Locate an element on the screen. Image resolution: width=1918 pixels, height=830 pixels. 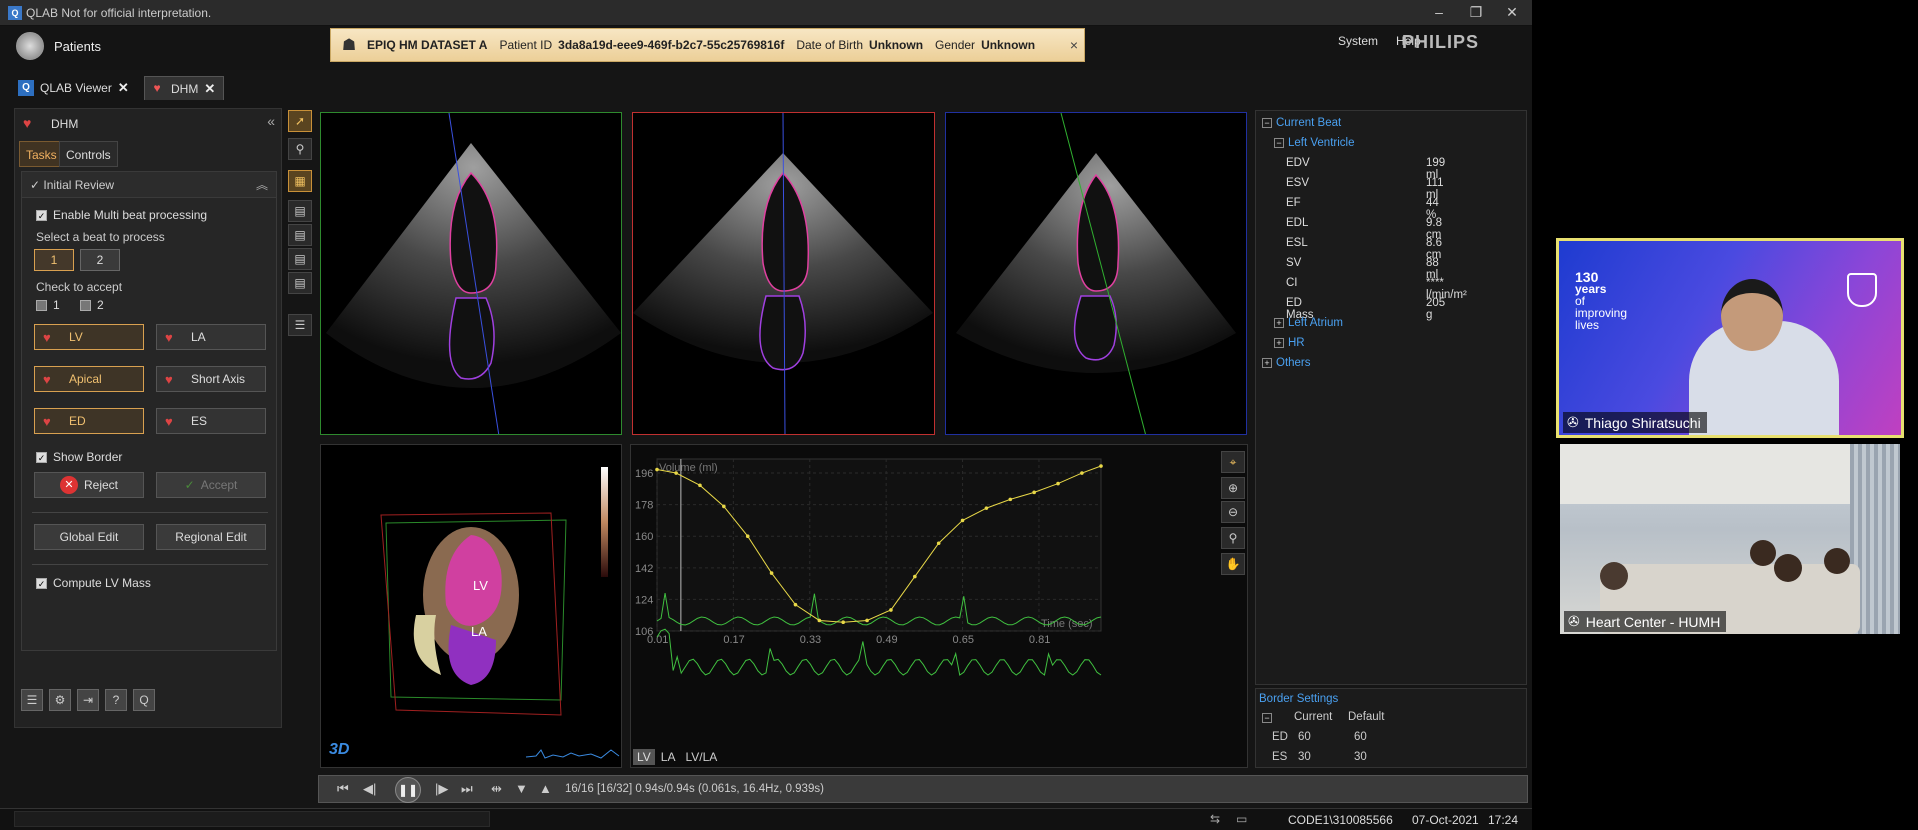
3d-view: LV LA 3D is located at coordinates (471, 606).